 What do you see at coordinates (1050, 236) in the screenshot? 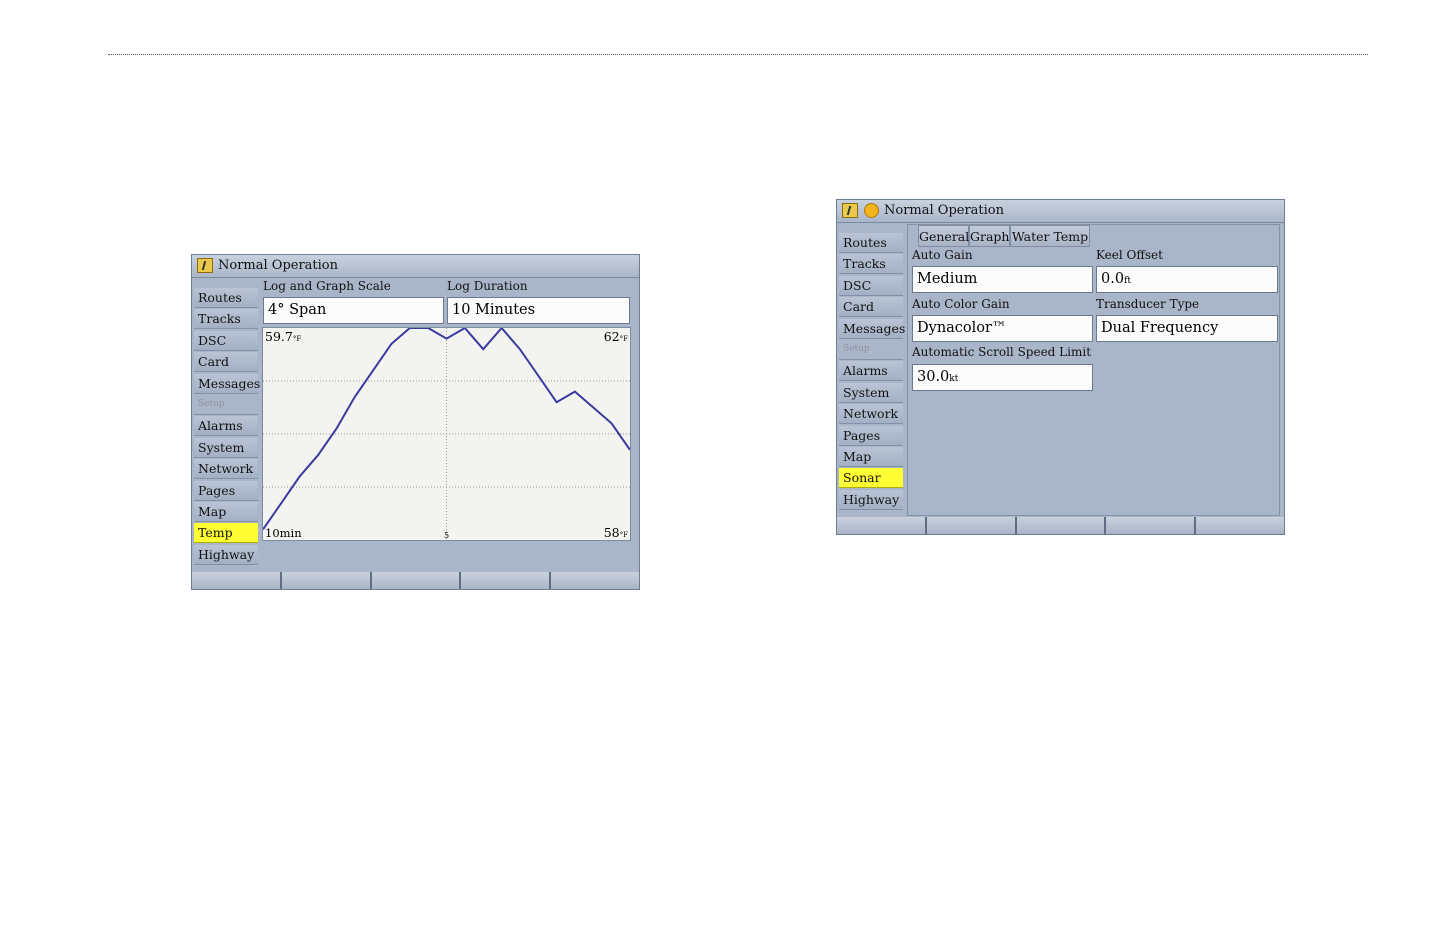
I see `tab-water-temp: Water Temp` at bounding box center [1050, 236].